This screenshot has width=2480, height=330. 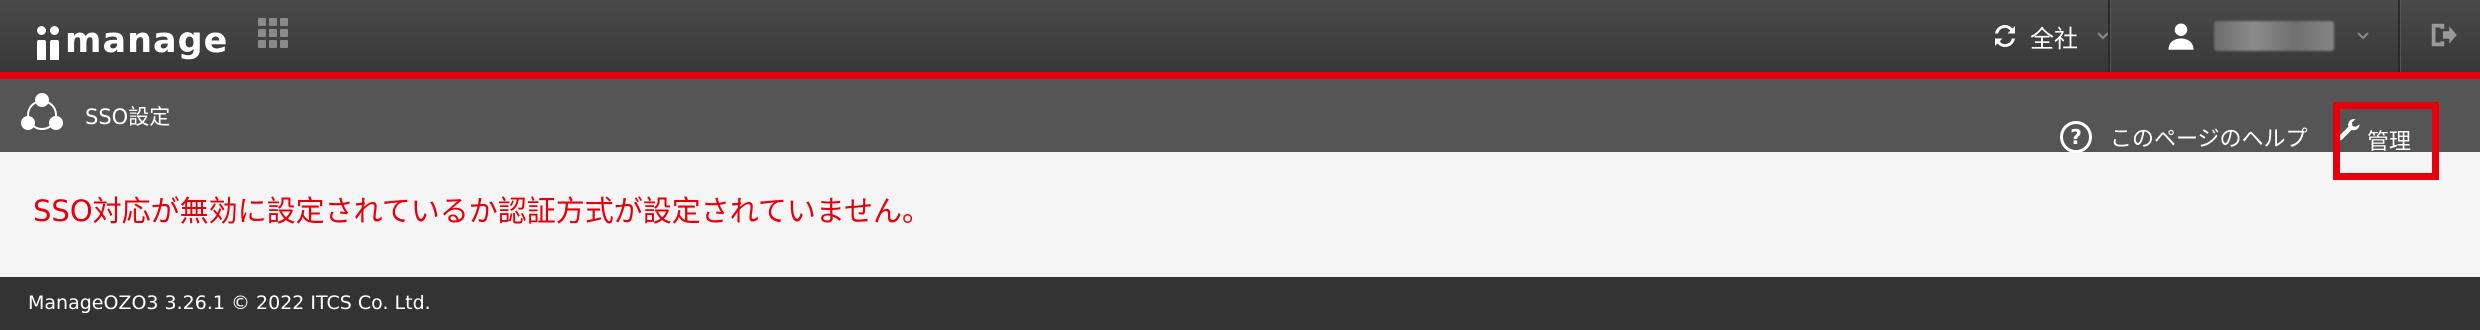 I want to click on help-label: このページのヘルプ, so click(x=2209, y=139).